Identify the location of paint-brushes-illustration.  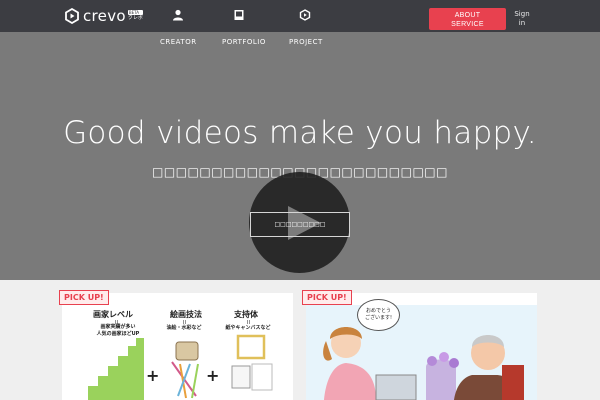
(185, 370).